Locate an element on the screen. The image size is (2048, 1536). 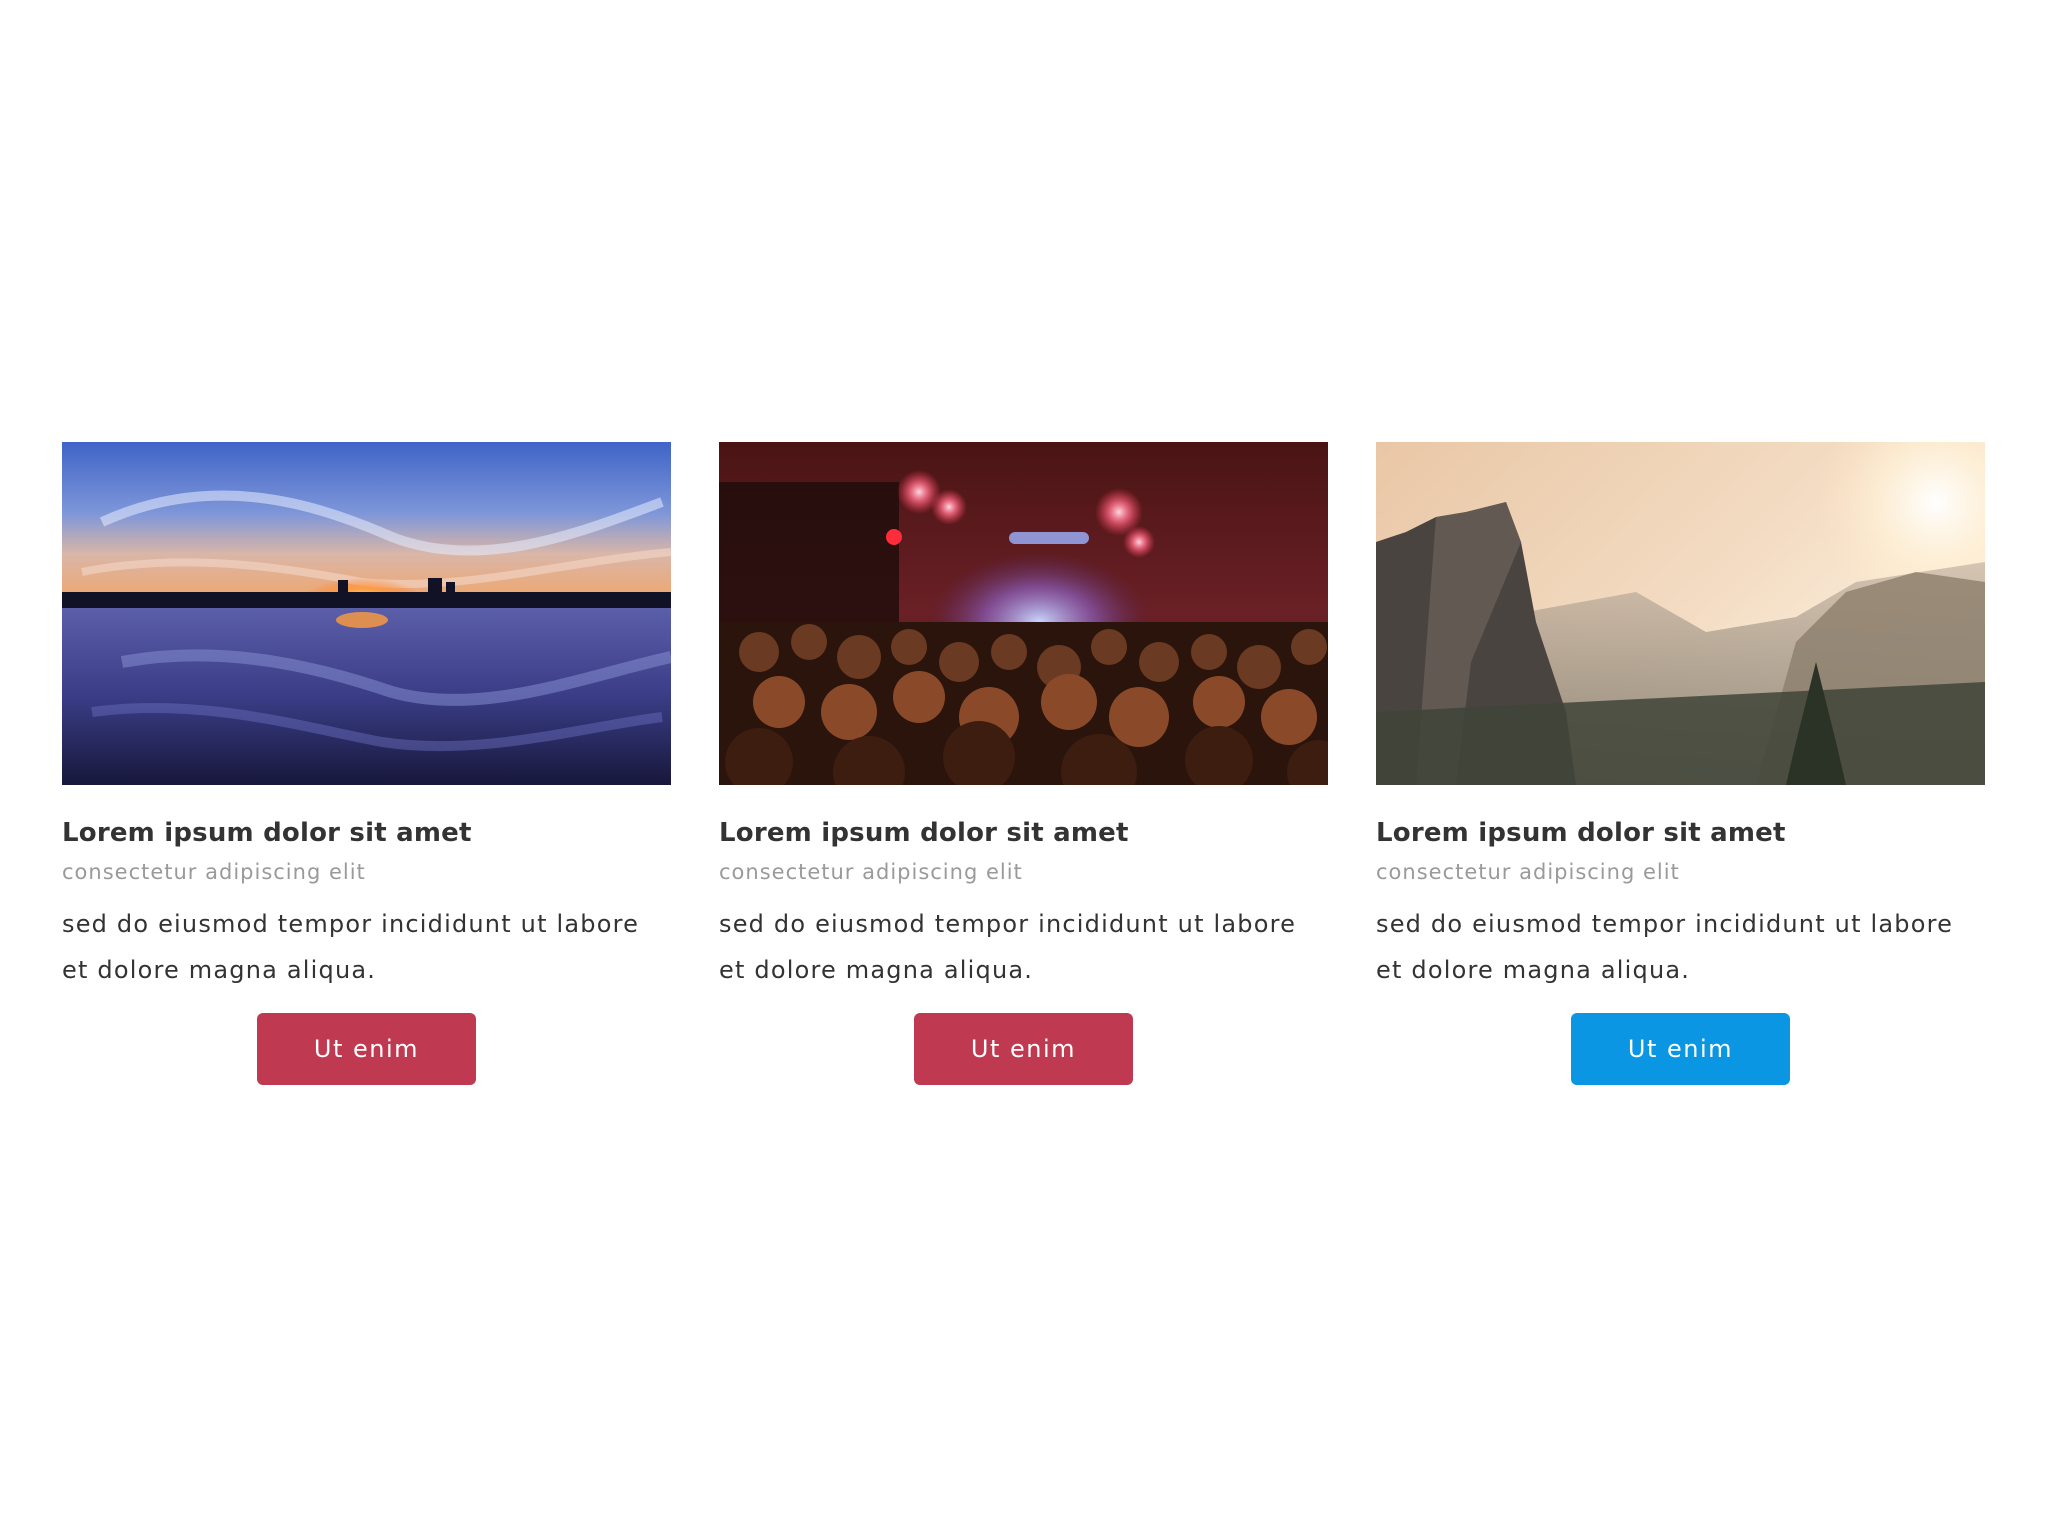
lake-sunset-image is located at coordinates (366, 613).